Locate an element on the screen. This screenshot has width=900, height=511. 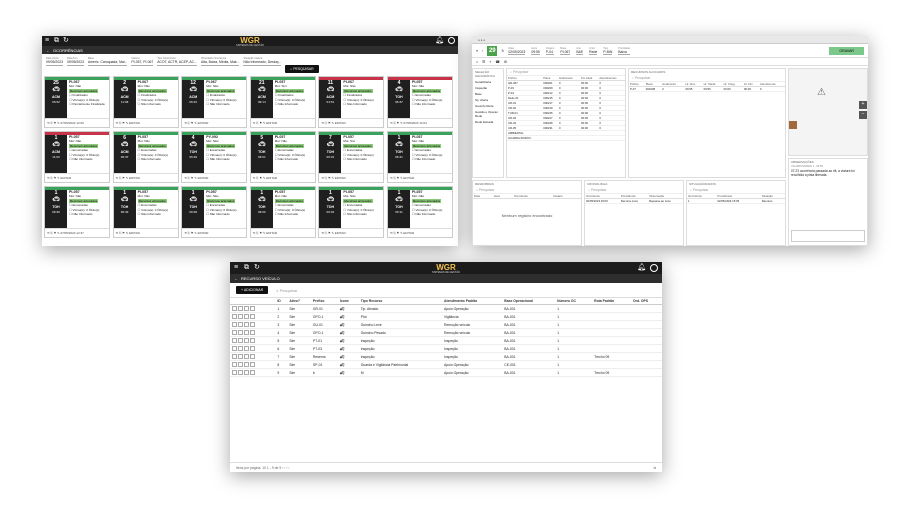
table-row: P-07 000208 0 09:55 09:56 00:00 00:00 0 is located at coordinates (707, 89).